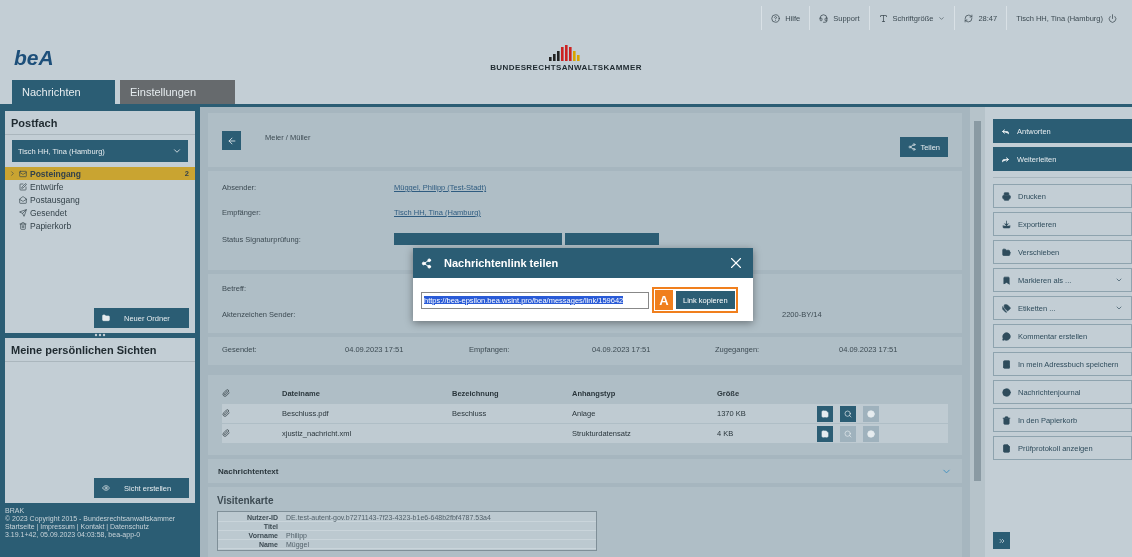  I want to click on arrow-left-icon, so click(231, 140).